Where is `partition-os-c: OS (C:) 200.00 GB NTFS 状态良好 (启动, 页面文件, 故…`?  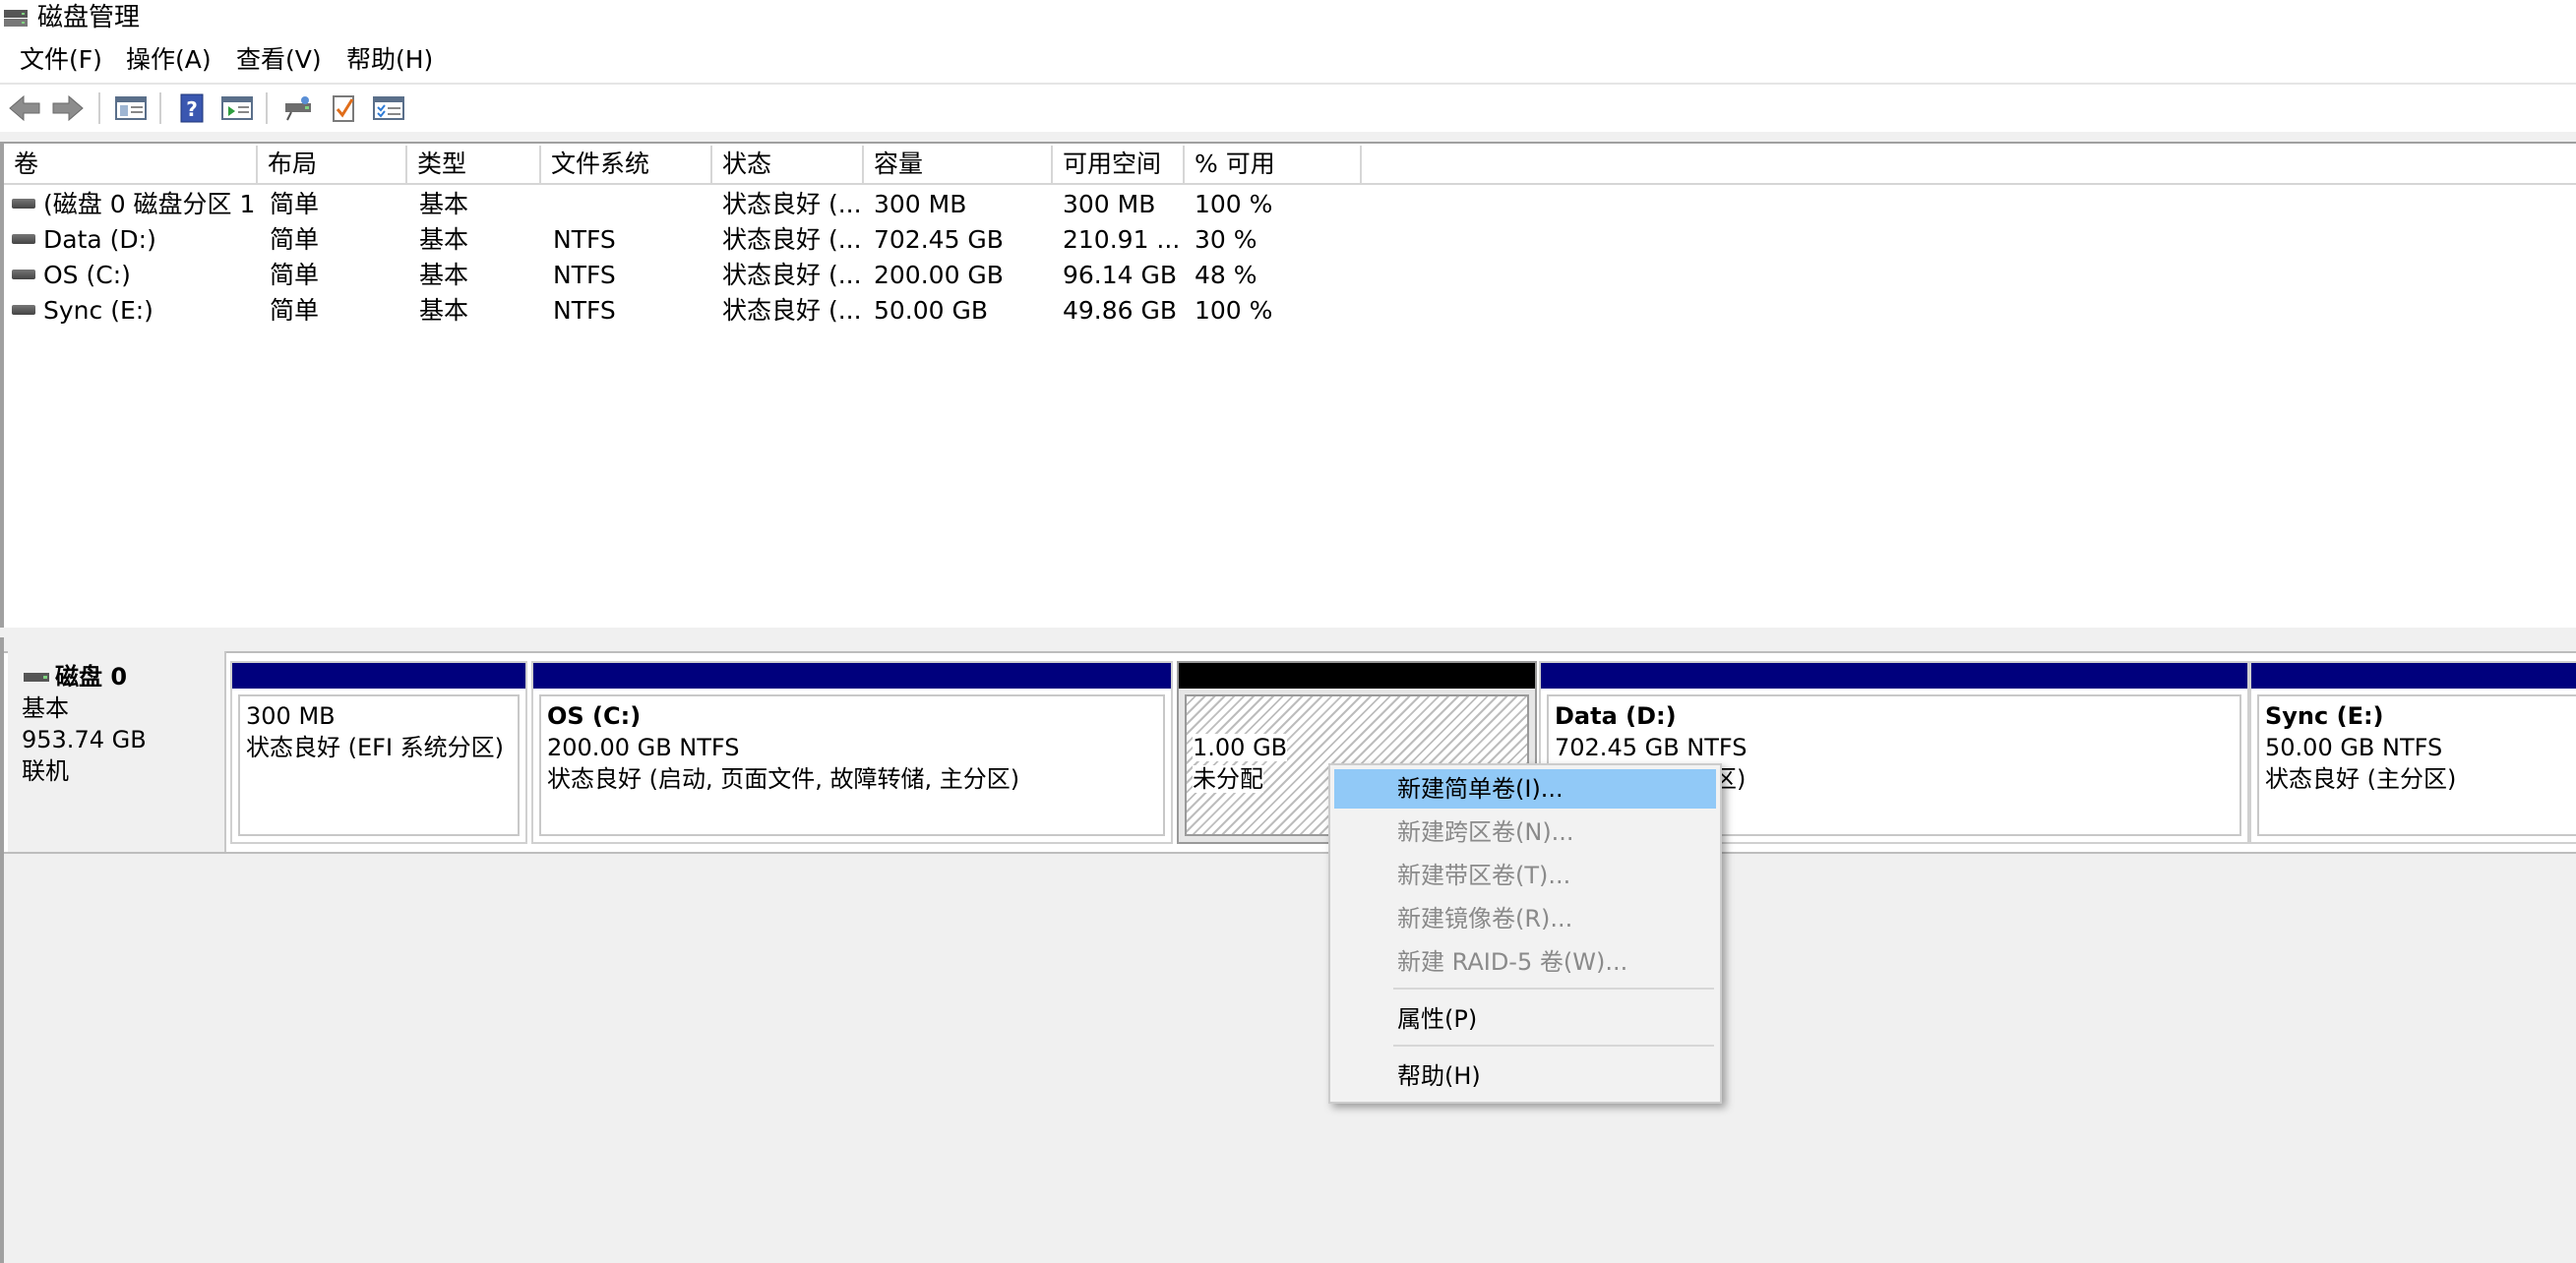 partition-os-c: OS (C:) 200.00 GB NTFS 状态良好 (启动, 页面文件, 故… is located at coordinates (852, 753).